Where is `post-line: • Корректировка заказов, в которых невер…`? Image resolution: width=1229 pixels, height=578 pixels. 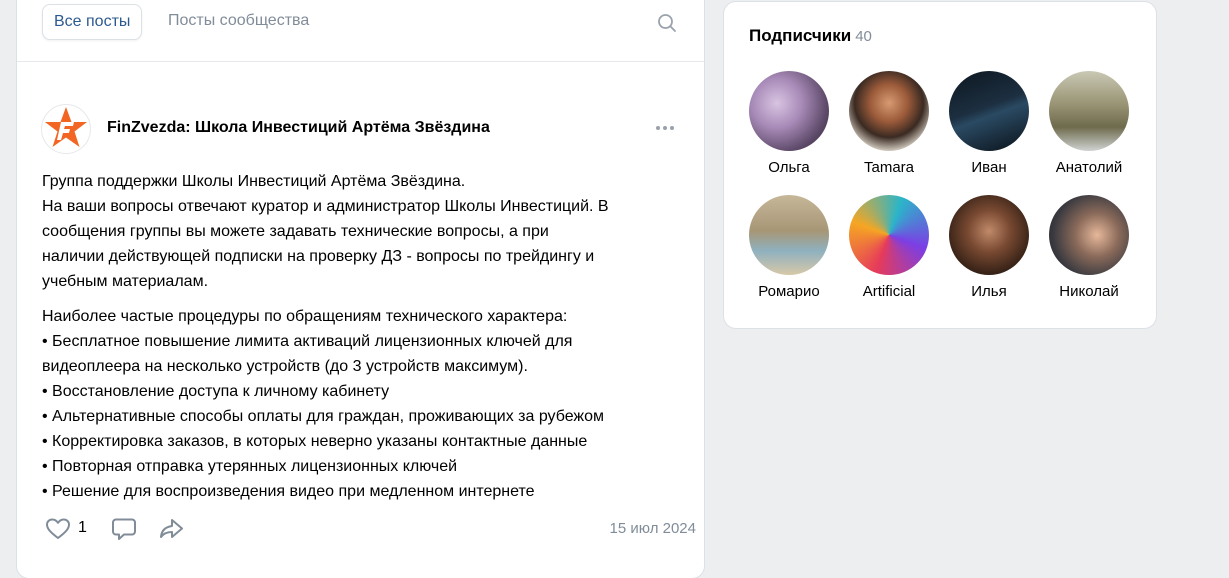 post-line: • Корректировка заказов, в которых невер… is located at coordinates (315, 441).